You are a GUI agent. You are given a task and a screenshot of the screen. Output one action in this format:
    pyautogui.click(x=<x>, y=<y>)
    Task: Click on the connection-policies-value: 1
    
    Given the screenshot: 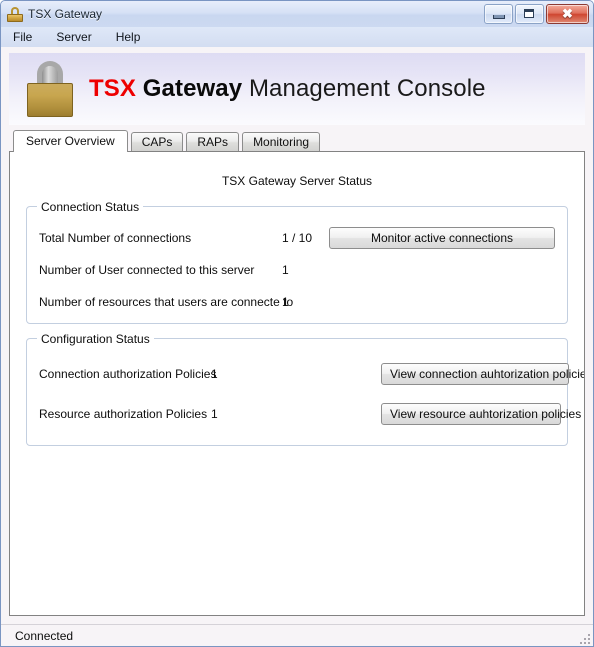 What is the action you would take?
    pyautogui.click(x=214, y=374)
    